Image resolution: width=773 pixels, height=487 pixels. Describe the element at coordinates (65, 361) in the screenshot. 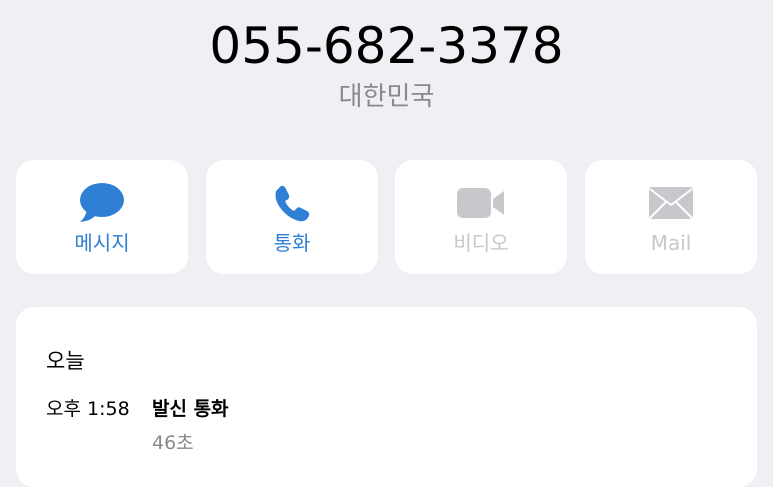

I see `recents-day-header: 오늘` at that location.